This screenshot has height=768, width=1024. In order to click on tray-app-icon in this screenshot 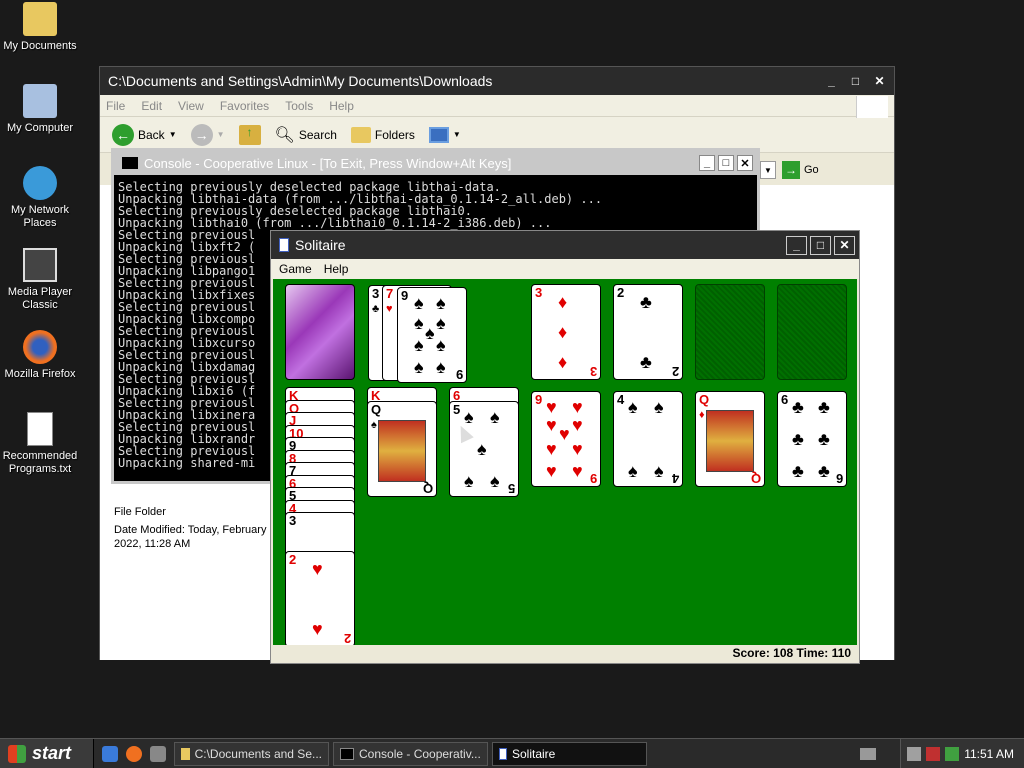, I will do `click(952, 754)`.